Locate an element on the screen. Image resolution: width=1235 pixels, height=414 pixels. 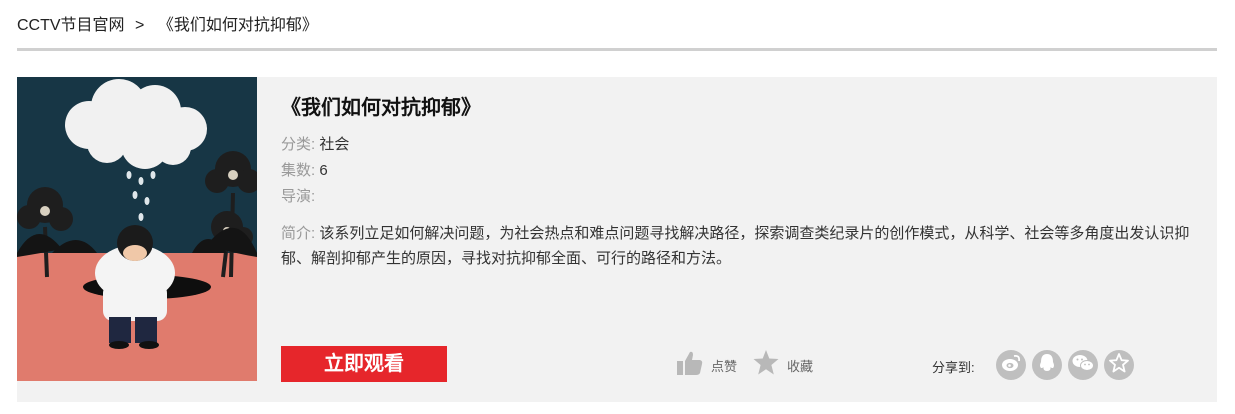
category-row: 分类: 社会 is located at coordinates (315, 143).